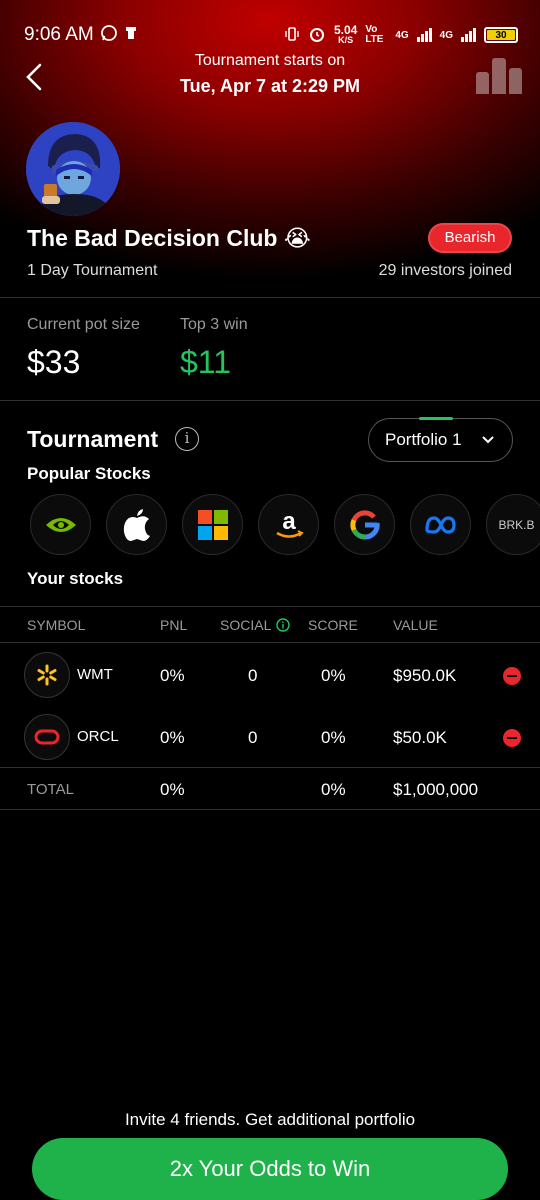  I want to click on col-value: VALUE, so click(415, 625).